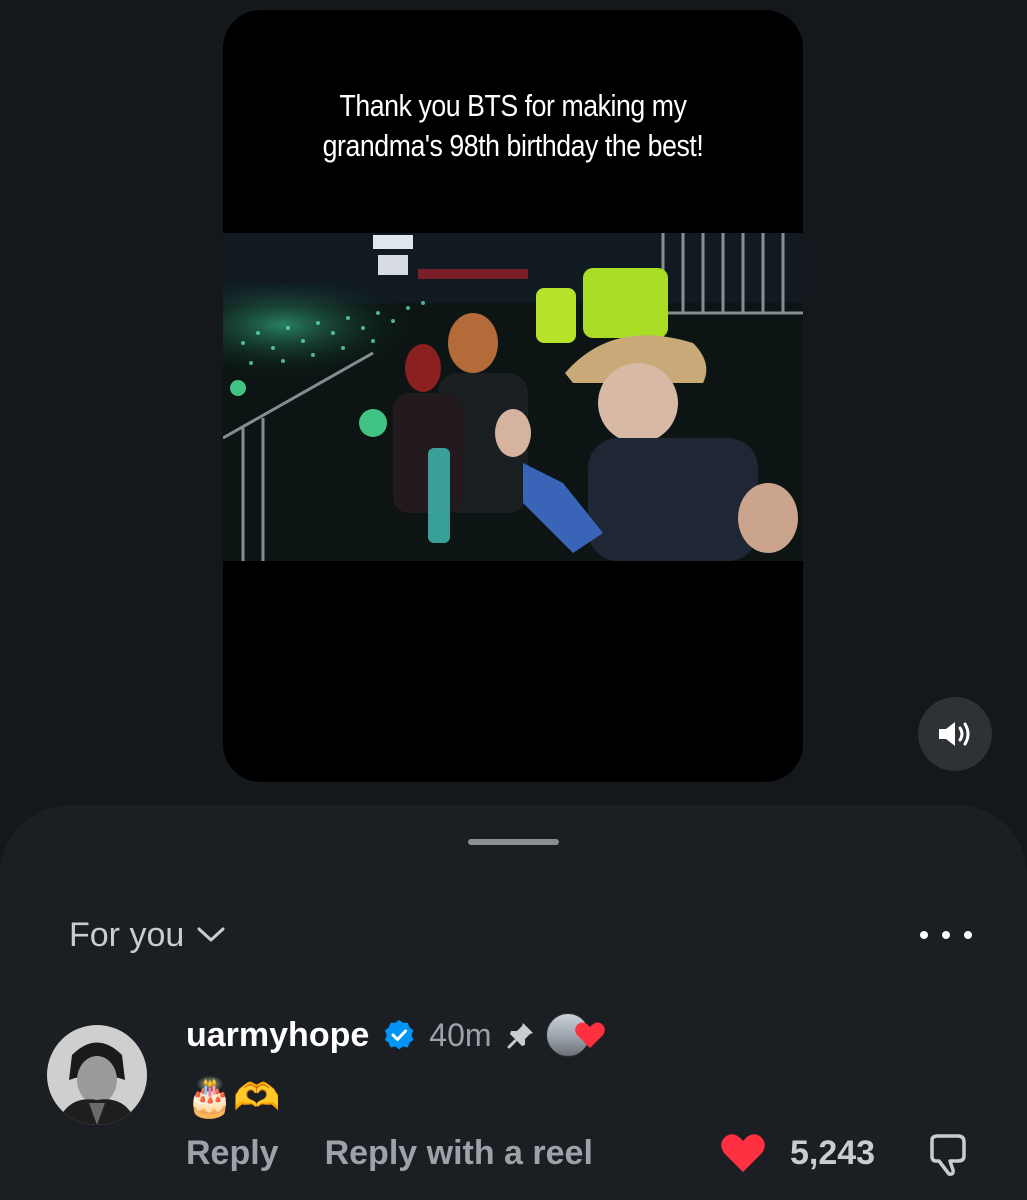  What do you see at coordinates (521, 1035) in the screenshot?
I see `pin-icon` at bounding box center [521, 1035].